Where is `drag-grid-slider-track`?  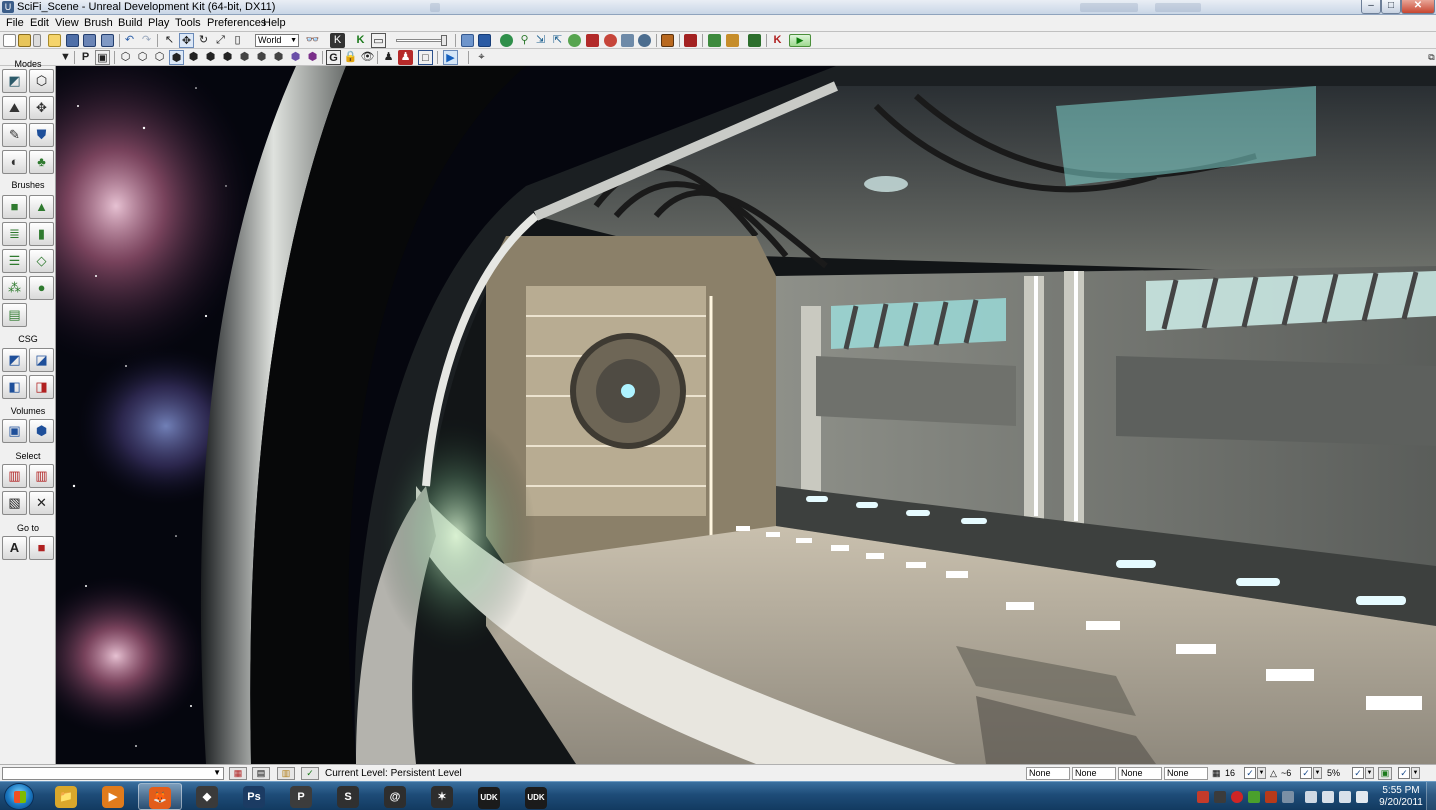
drag-grid-slider-track is located at coordinates (421, 40).